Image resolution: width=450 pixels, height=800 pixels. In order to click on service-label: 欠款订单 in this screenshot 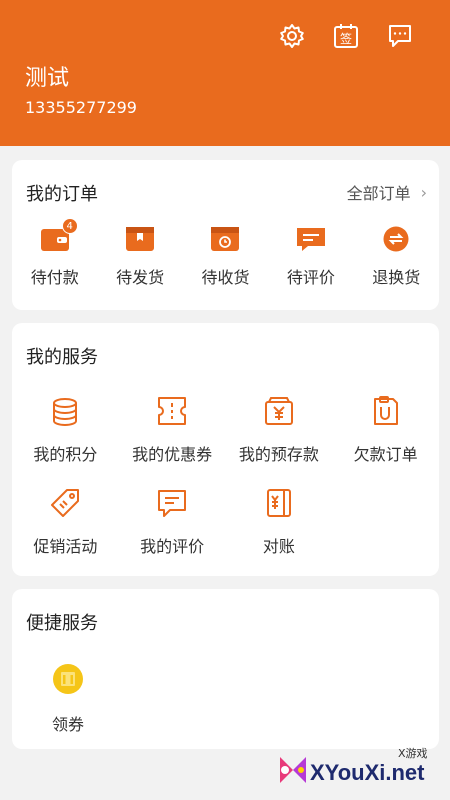, I will do `click(385, 454)`.